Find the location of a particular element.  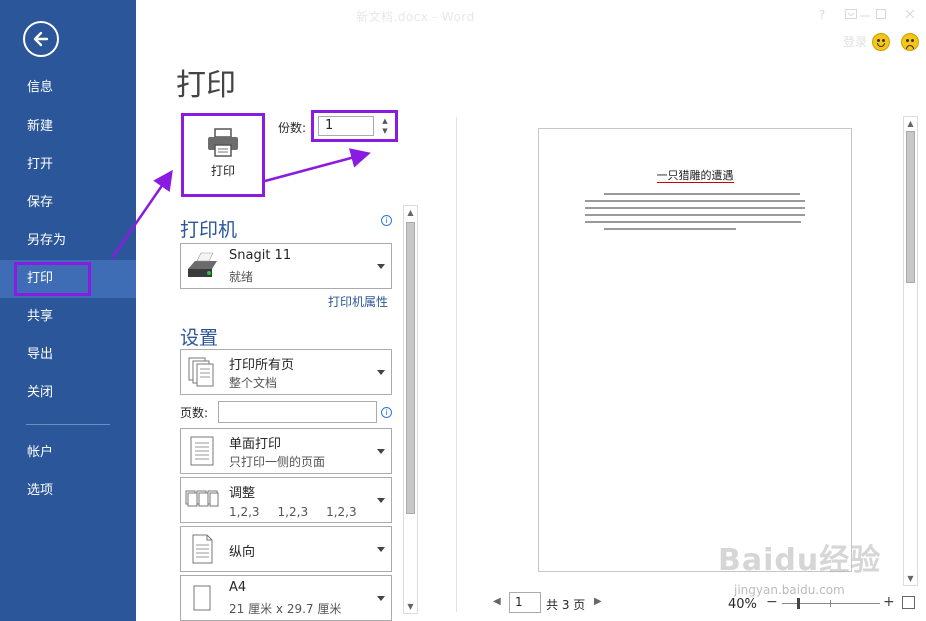

watermark-url: jingyan.baidu.com is located at coordinates (789, 590).